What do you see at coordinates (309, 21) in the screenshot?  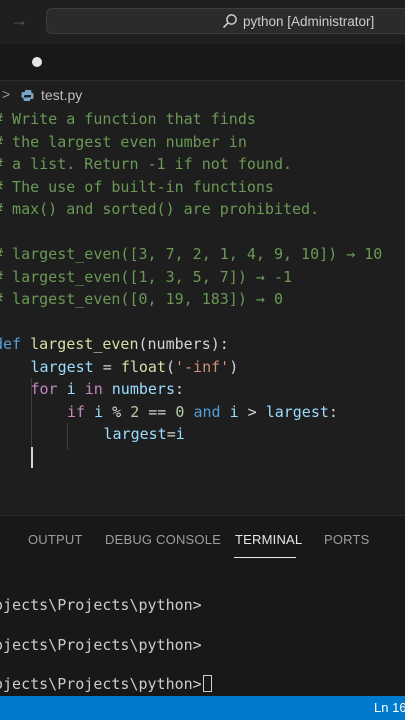 I see `search-text: python [Administrator]` at bounding box center [309, 21].